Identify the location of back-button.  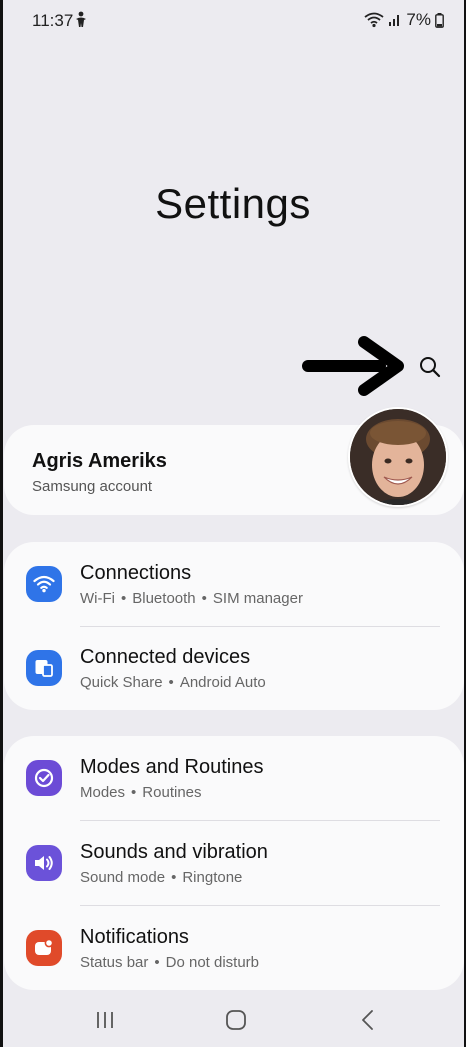
(368, 1020).